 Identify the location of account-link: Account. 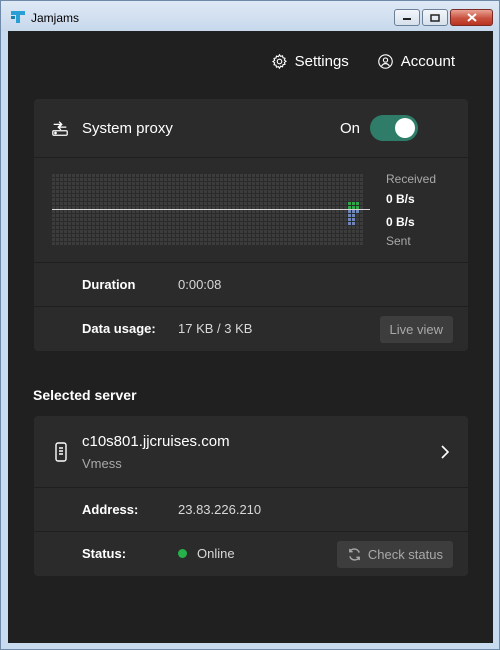
(416, 61).